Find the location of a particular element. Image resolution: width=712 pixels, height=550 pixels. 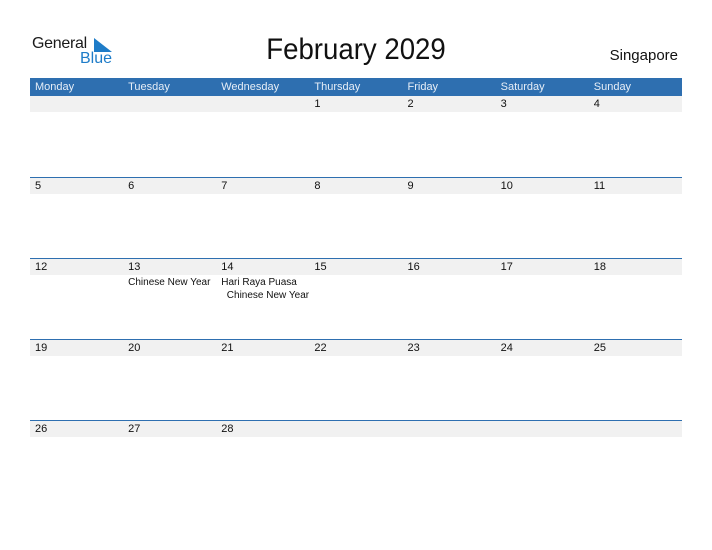

day-number: 5 is located at coordinates (38, 186).